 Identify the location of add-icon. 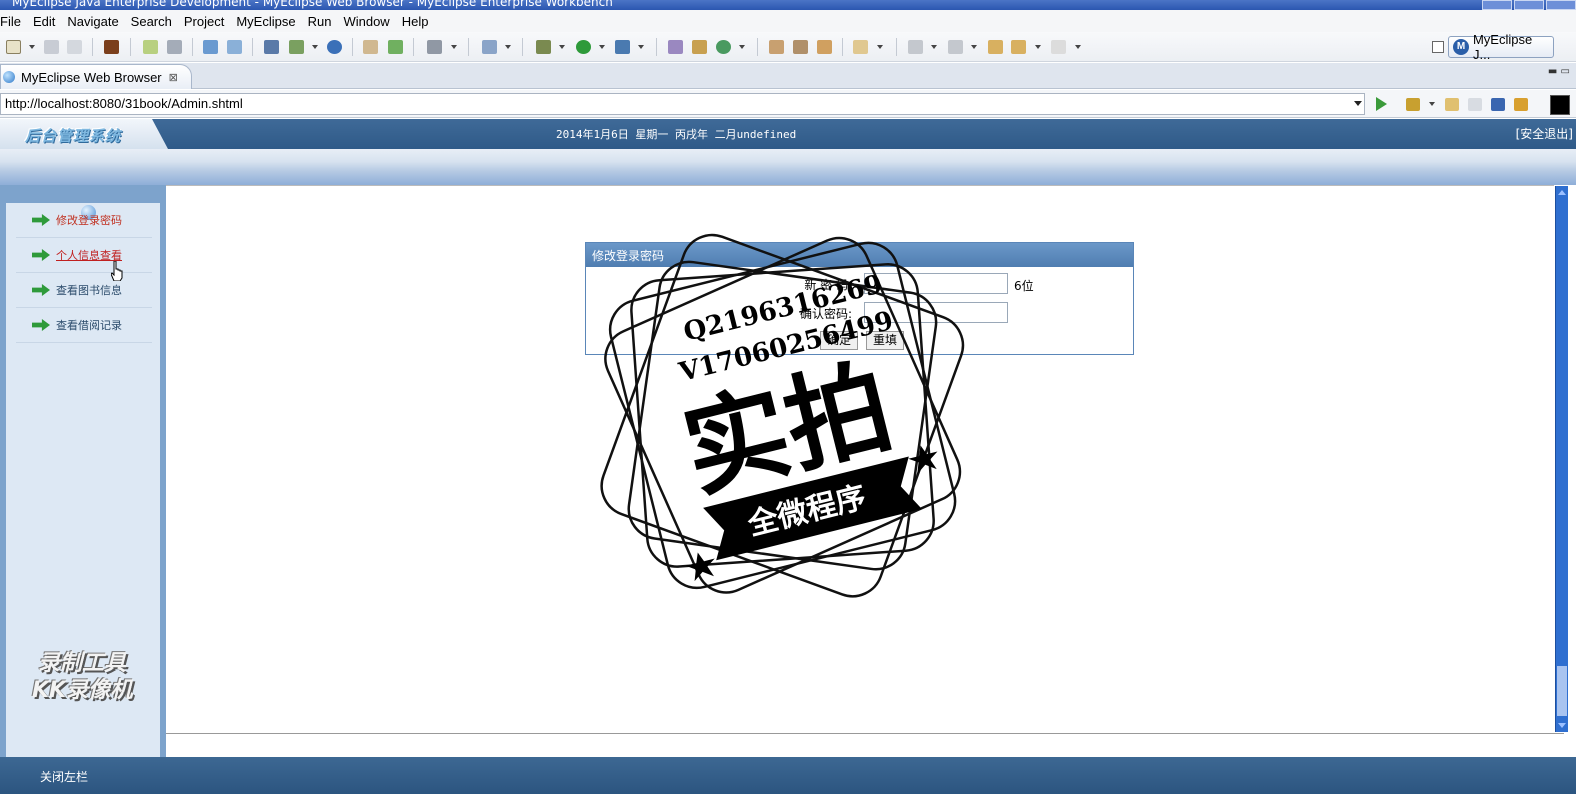
(395, 47).